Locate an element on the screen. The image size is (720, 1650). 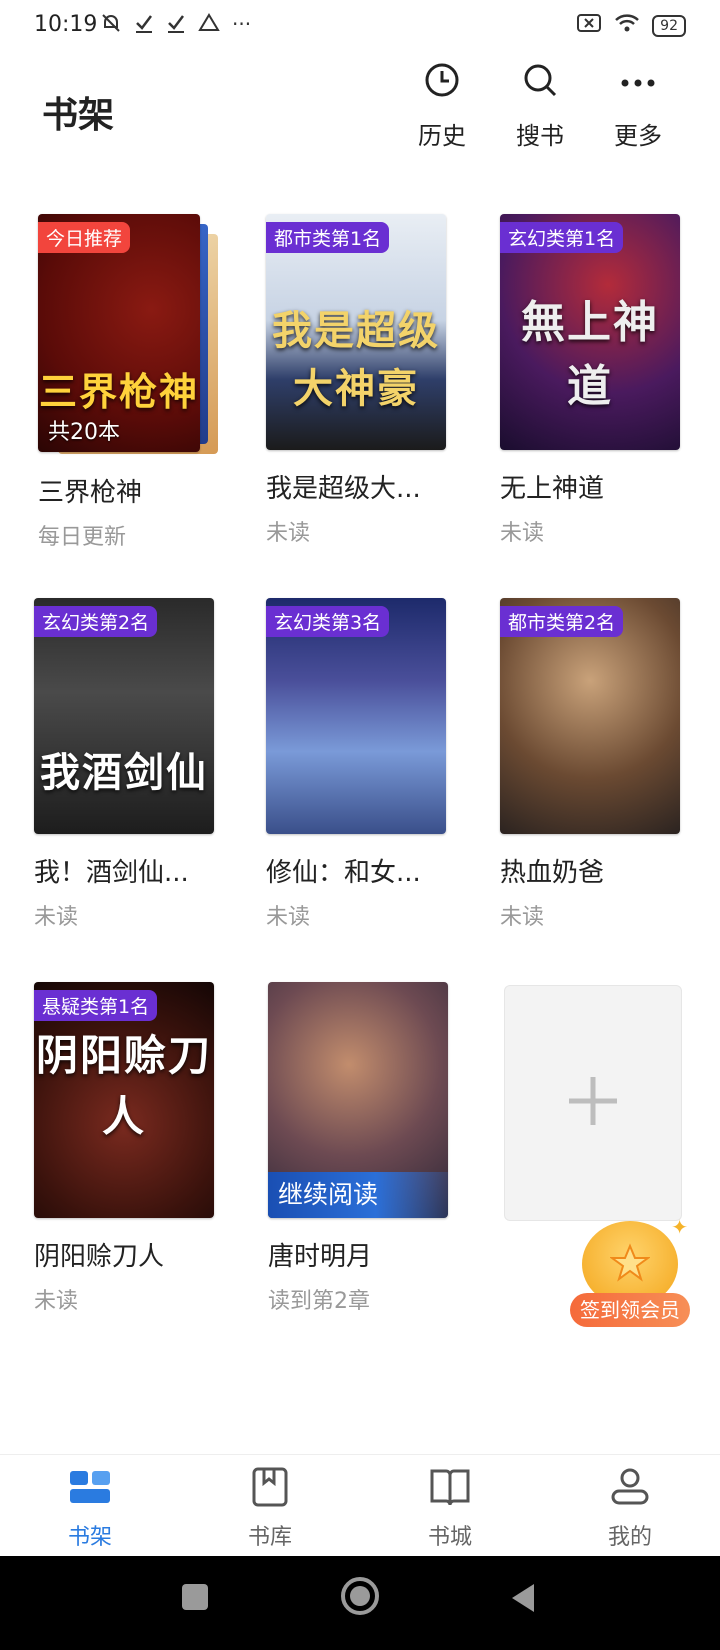
tab-bookshelf: 书架 is located at coordinates (90, 1508).